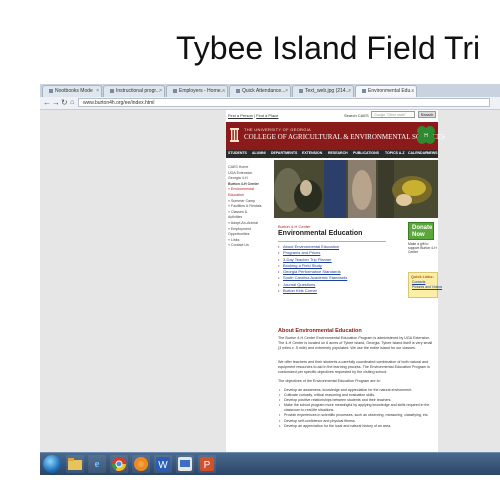 This screenshot has height=500, width=500. I want to click on top-links: Find a Person | Find a Place, so click(253, 115).